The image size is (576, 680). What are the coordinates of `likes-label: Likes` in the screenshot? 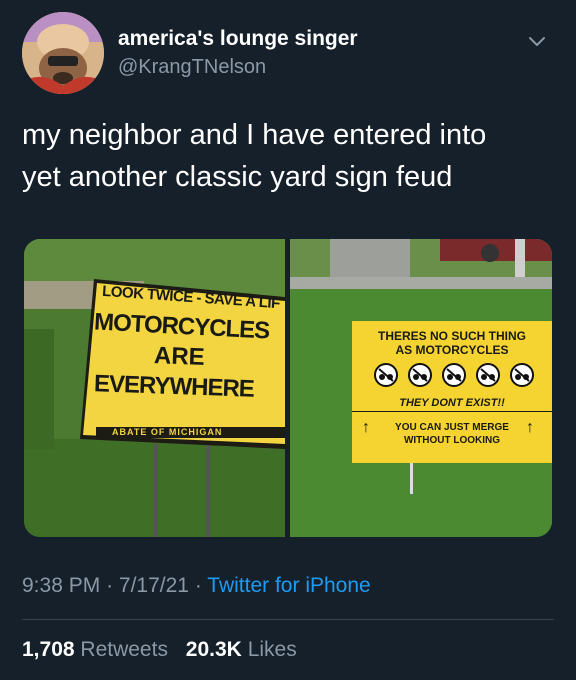 It's located at (272, 649).